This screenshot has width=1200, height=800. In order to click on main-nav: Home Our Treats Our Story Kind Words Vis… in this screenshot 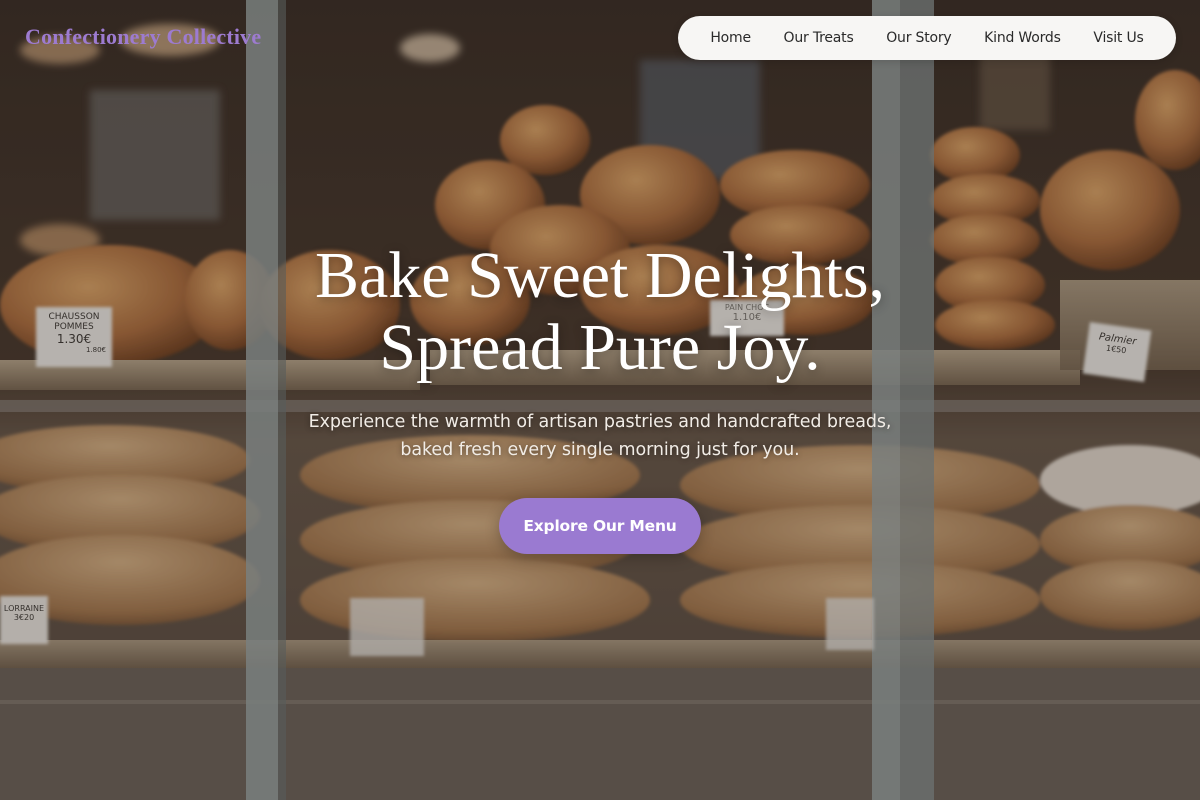, I will do `click(927, 38)`.